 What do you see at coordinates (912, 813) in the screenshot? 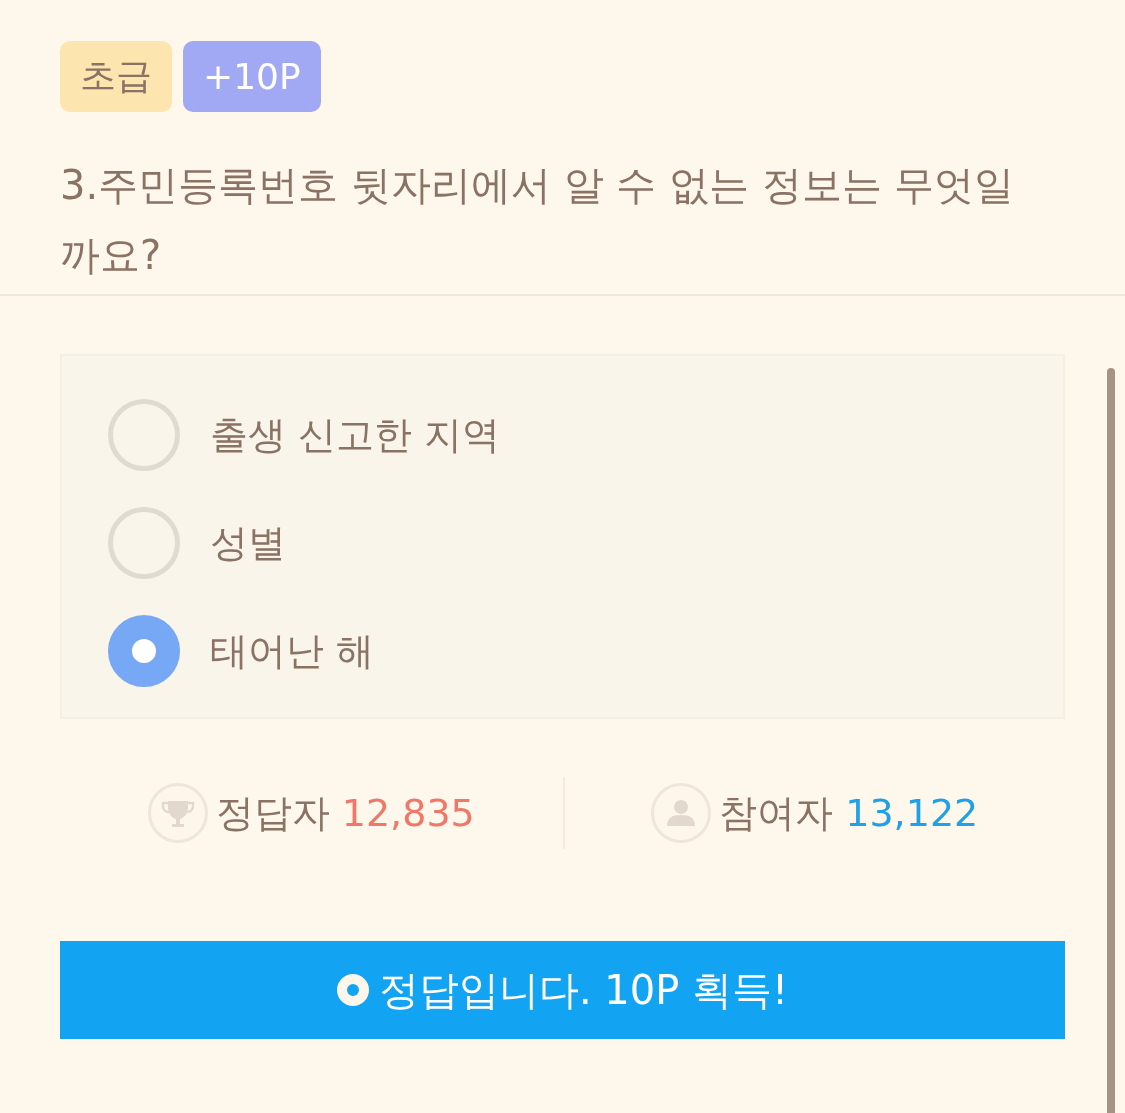
I see `stat-count: 13,122` at bounding box center [912, 813].